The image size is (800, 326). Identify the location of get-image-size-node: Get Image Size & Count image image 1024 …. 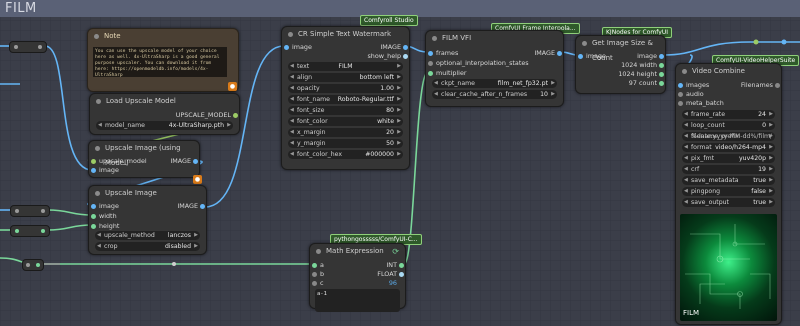
(620, 64).